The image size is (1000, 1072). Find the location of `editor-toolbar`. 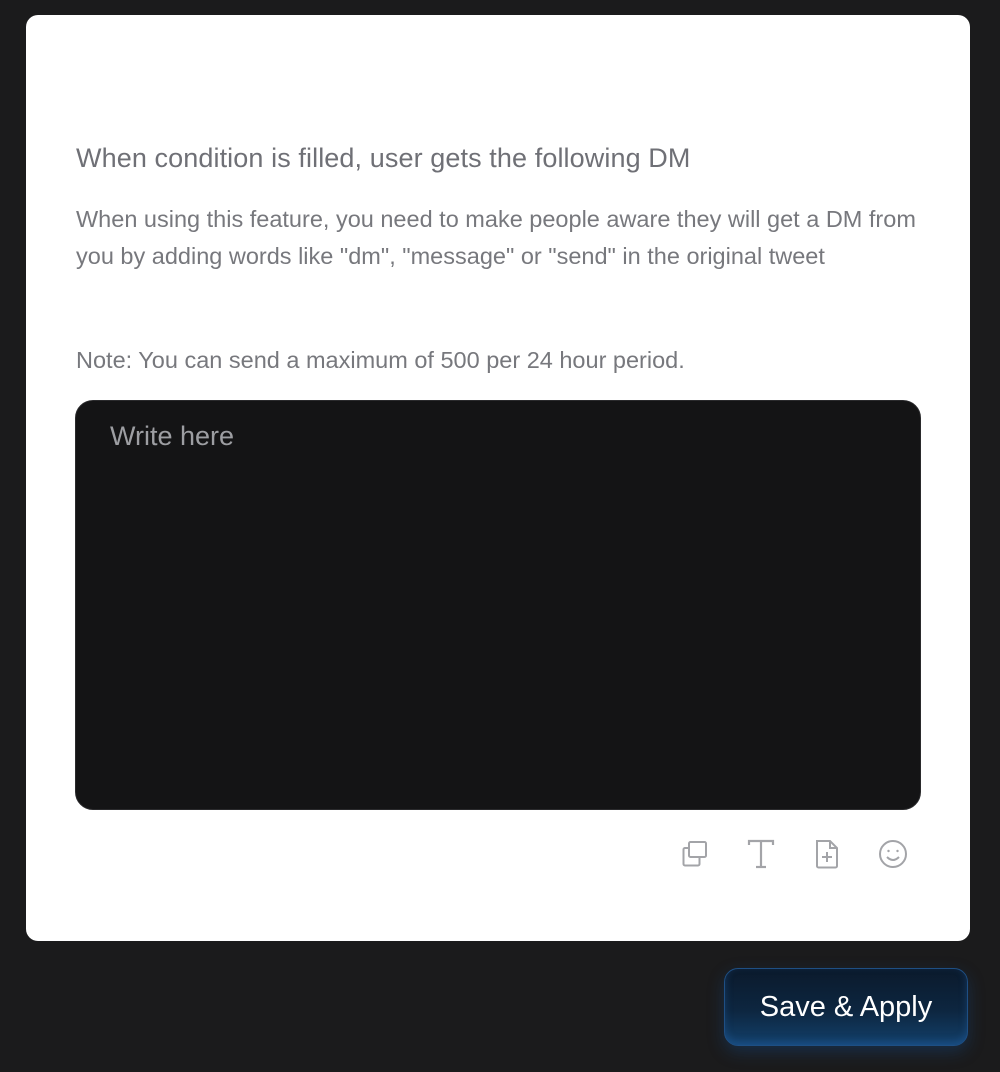

editor-toolbar is located at coordinates (794, 854).